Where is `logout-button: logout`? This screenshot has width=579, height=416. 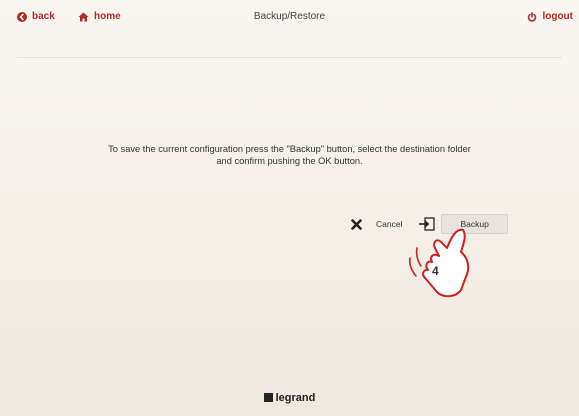 logout-button: logout is located at coordinates (550, 16).